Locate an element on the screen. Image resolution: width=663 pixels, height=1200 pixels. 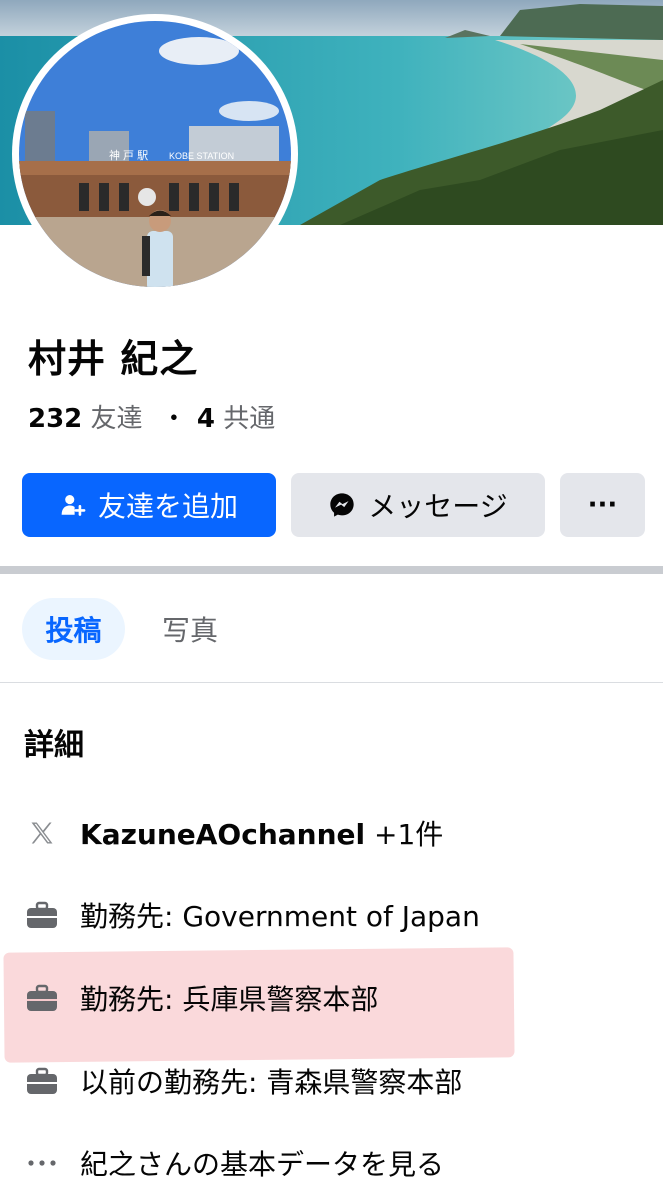
section-divider is located at coordinates (331, 570).